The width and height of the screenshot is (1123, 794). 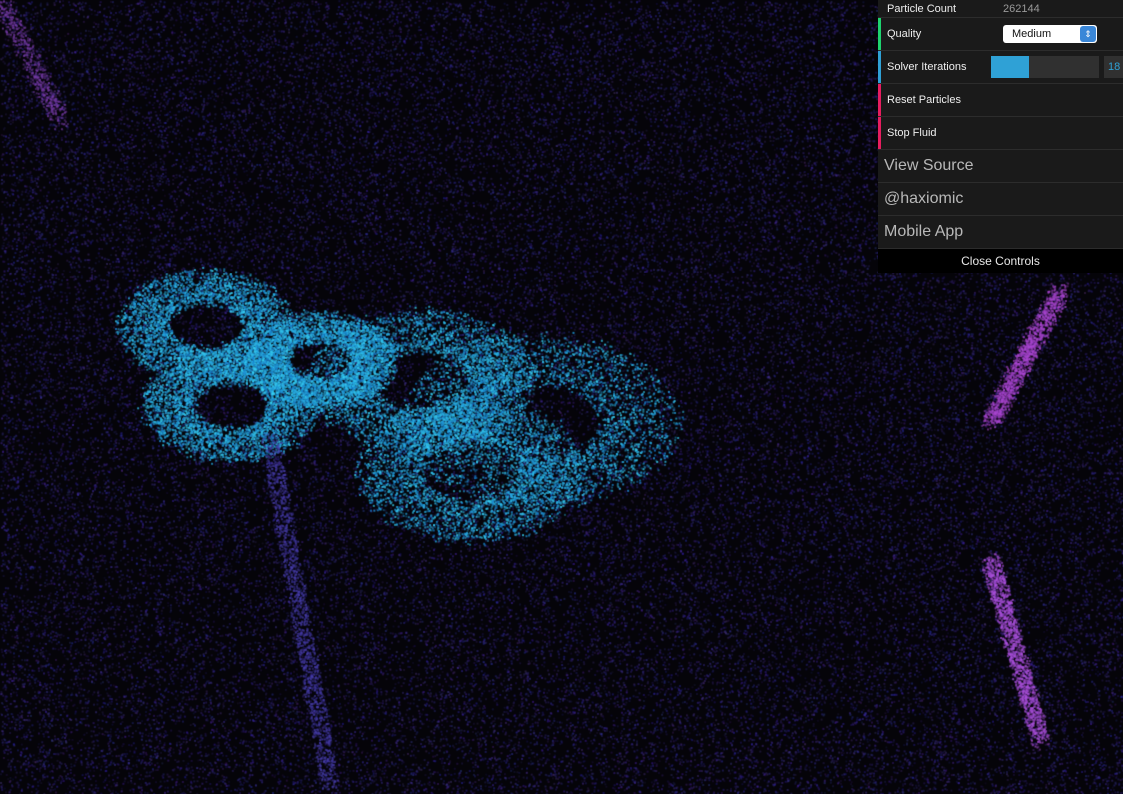 I want to click on particle-count-row: Particle Count 262144, so click(x=1000, y=9).